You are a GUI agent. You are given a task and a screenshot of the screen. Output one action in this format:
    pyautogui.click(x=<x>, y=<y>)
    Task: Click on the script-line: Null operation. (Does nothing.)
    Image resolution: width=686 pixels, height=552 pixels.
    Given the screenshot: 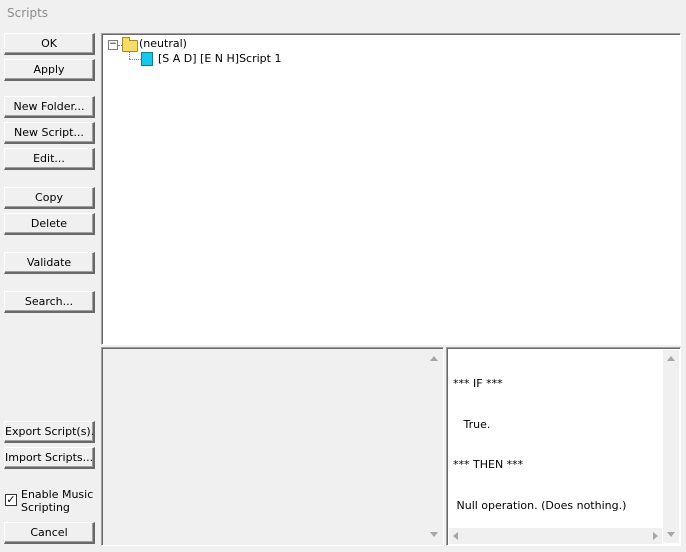 What is the action you would take?
    pyautogui.click(x=540, y=505)
    